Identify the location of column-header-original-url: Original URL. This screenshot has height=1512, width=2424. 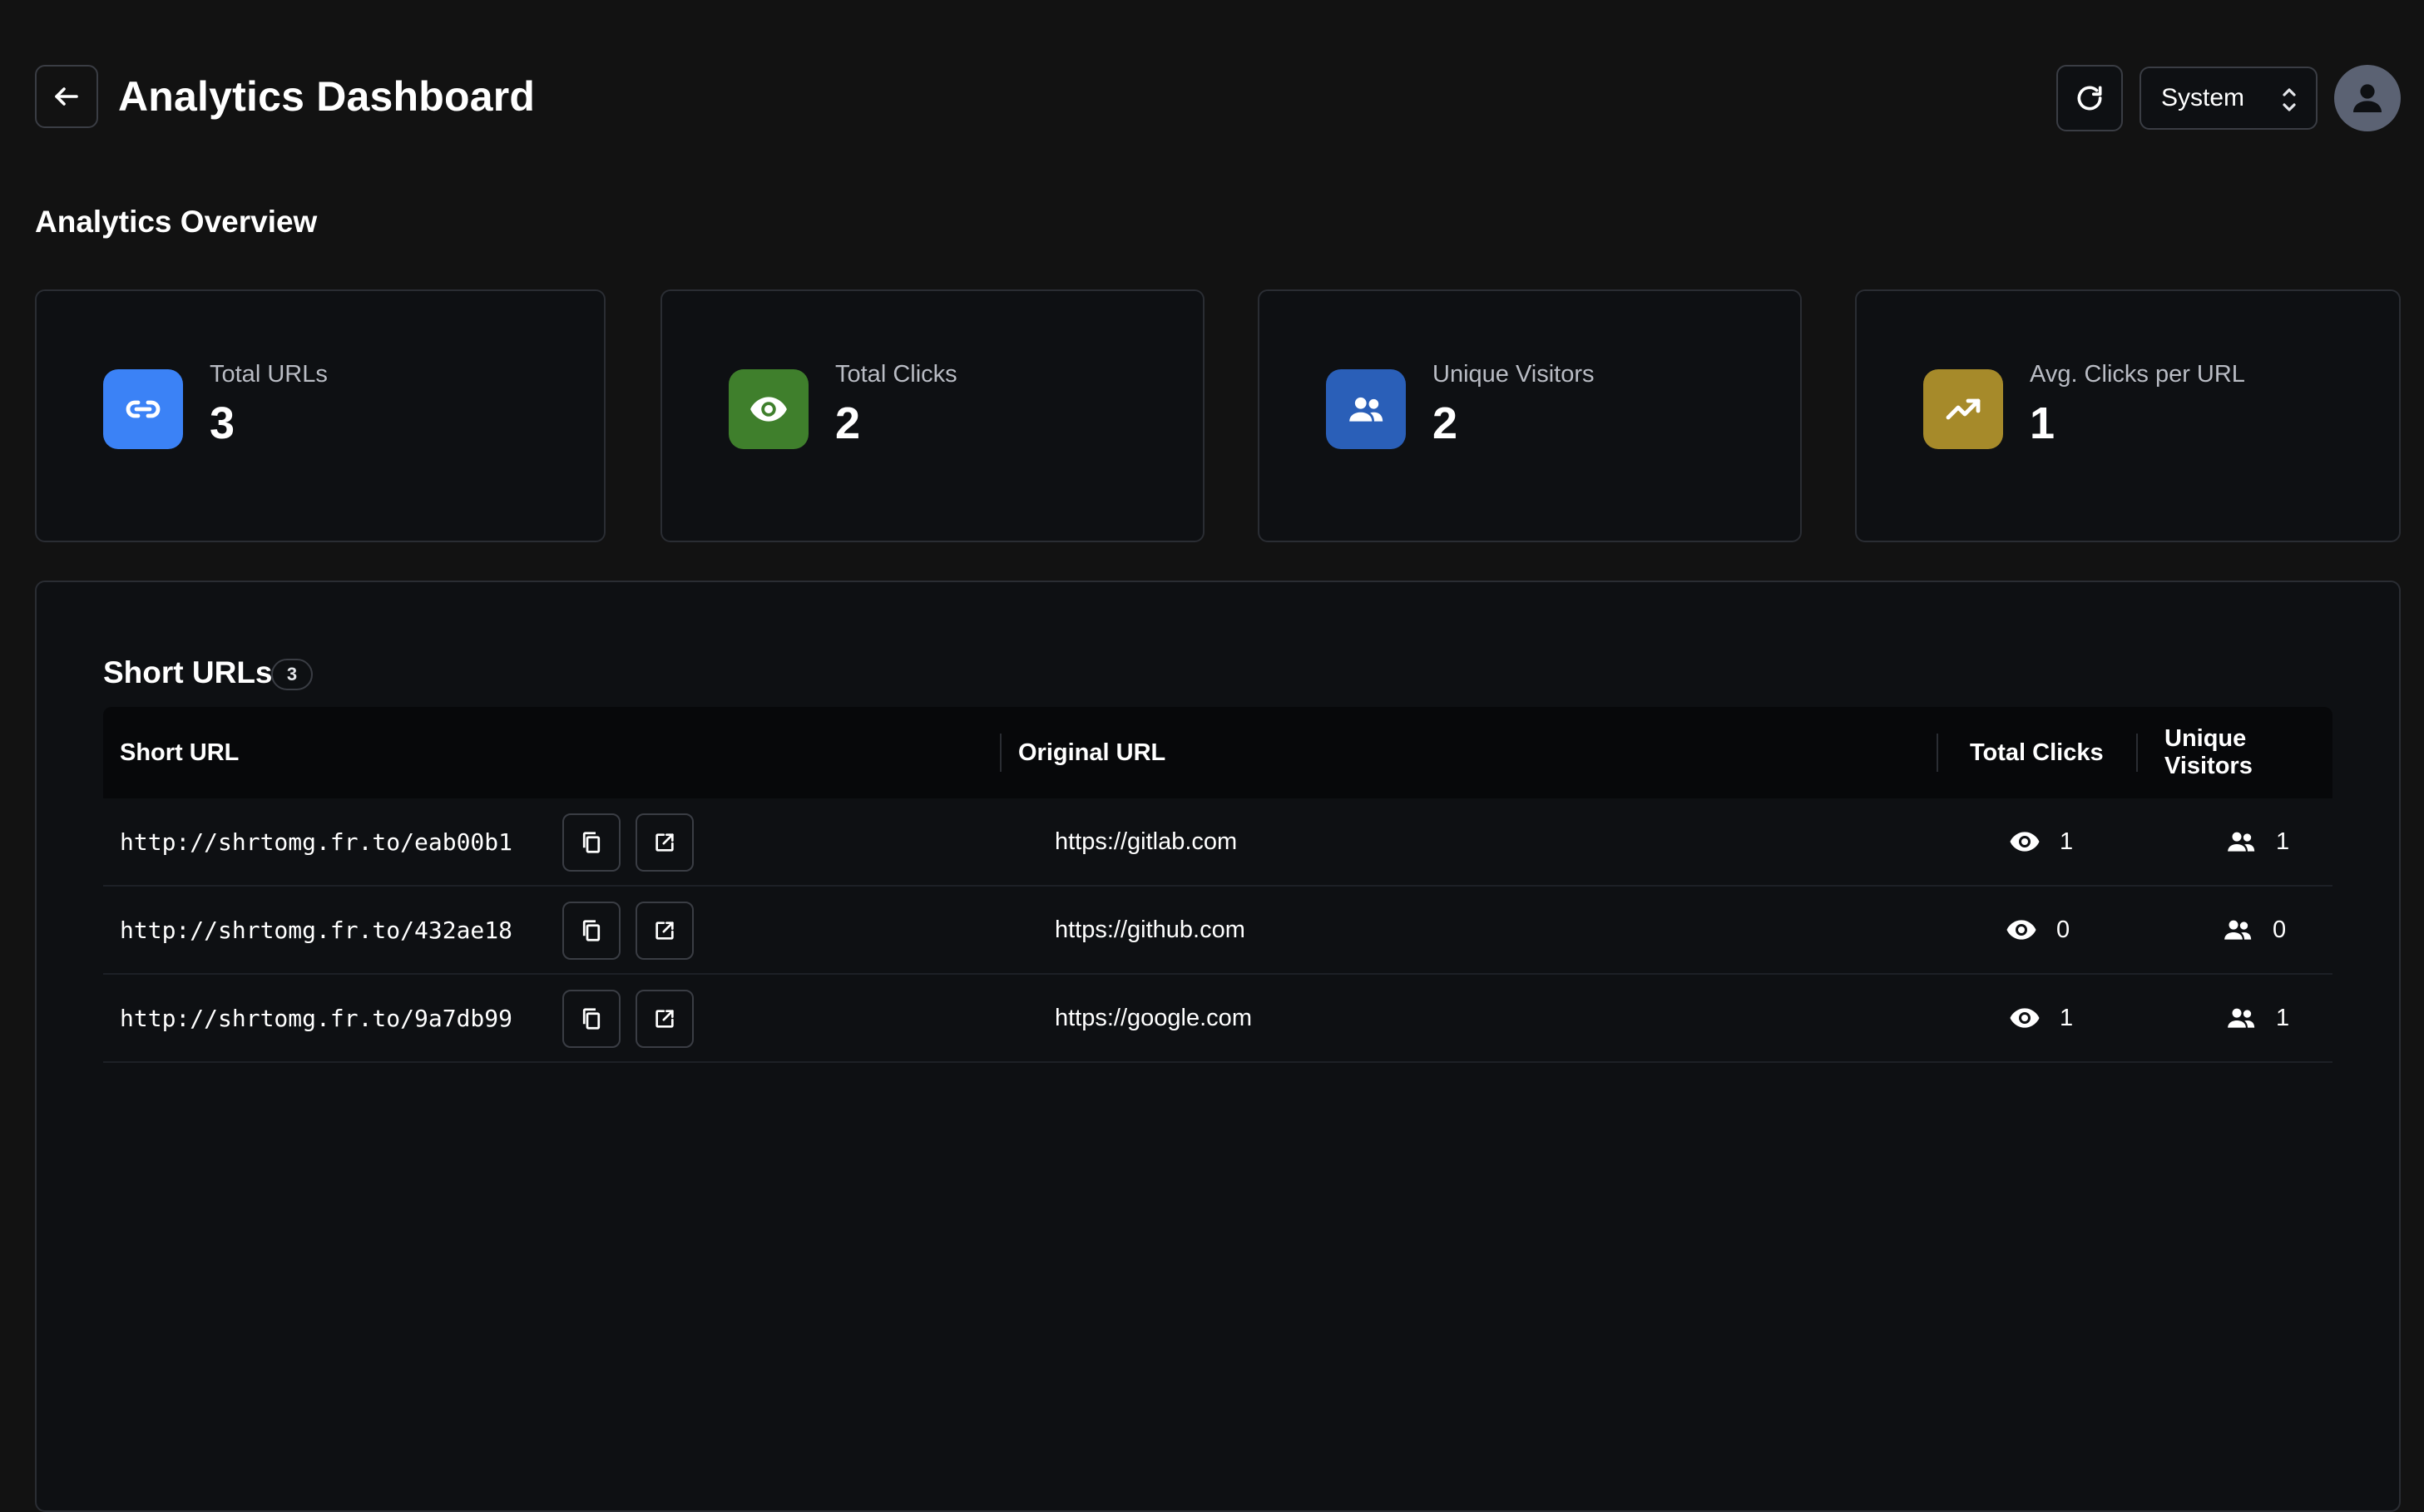
(1091, 752).